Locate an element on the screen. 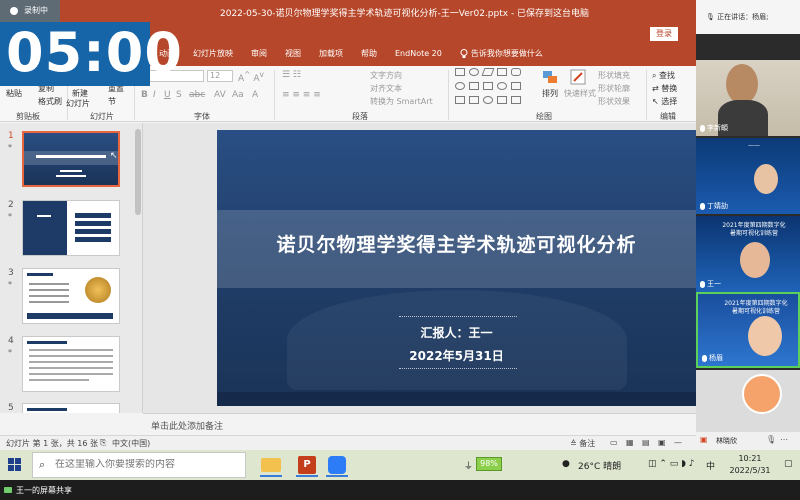  participant-video-1: 李新頔 is located at coordinates (748, 98).